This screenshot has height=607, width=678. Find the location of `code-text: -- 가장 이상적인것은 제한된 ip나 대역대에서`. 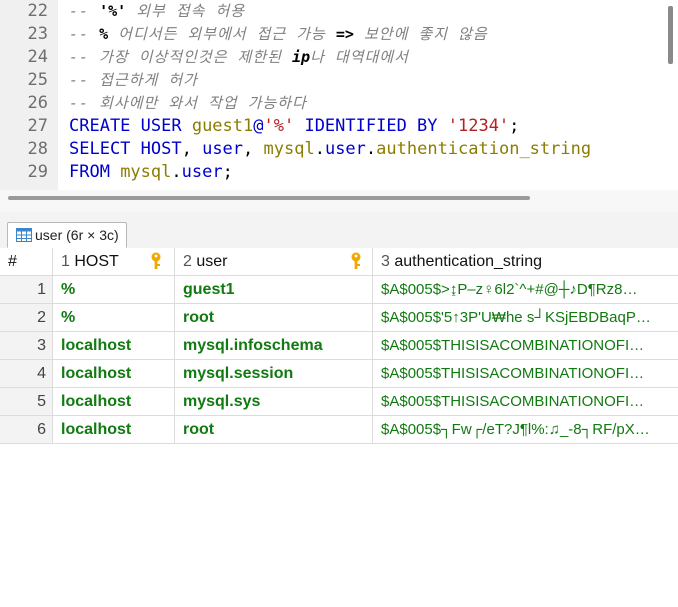

code-text: -- 가장 이상적인것은 제한된 ip나 대역대에서 is located at coordinates (239, 57).